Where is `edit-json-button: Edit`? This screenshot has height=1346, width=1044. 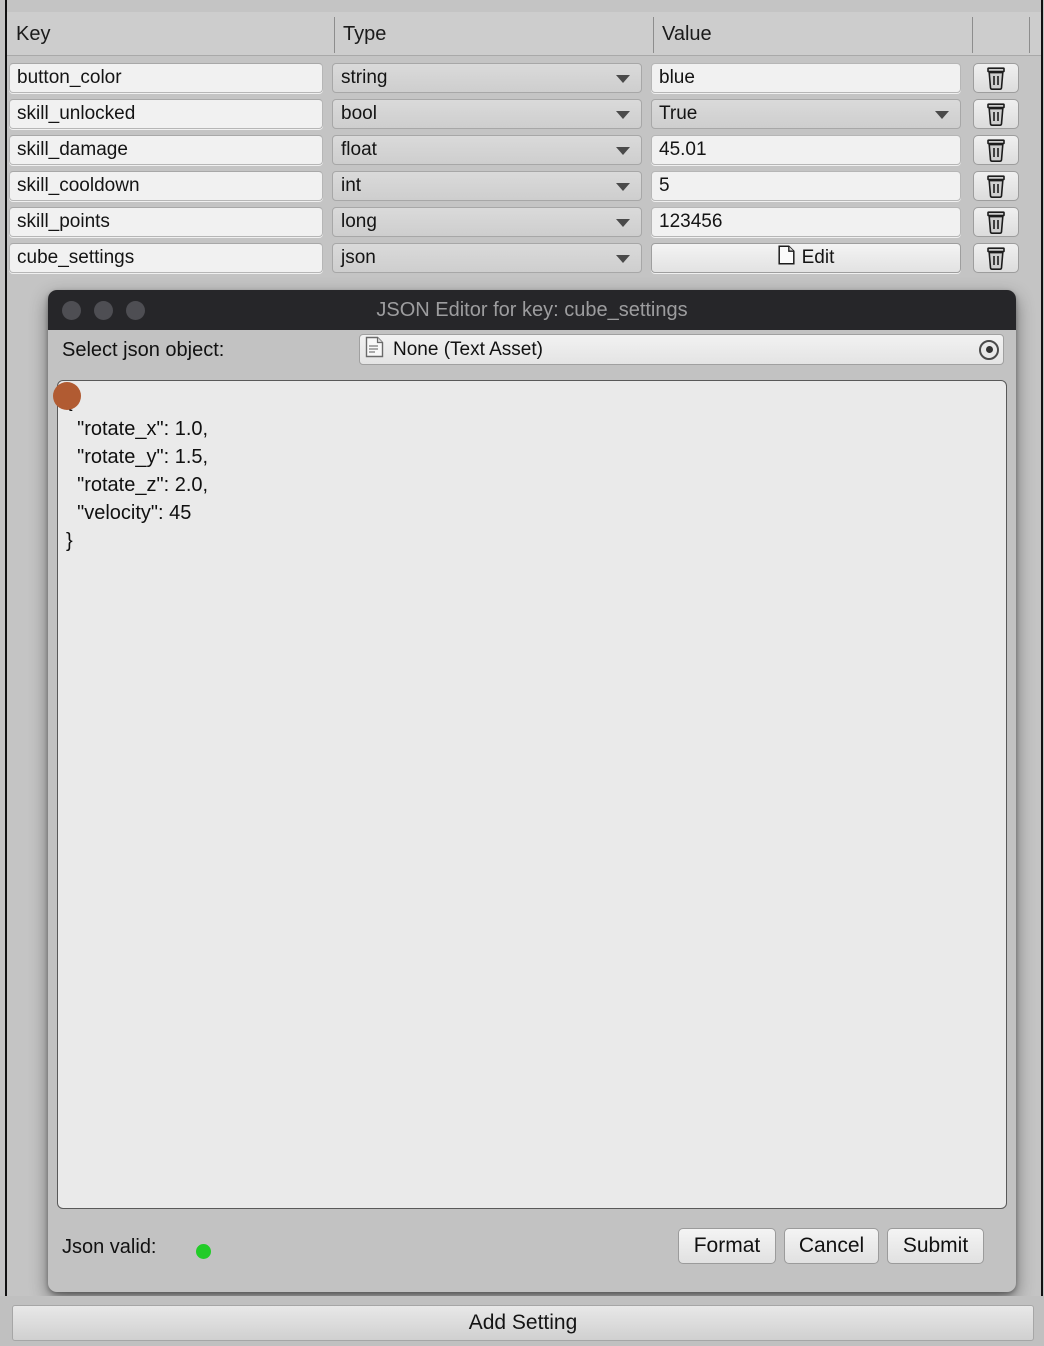
edit-json-button: Edit is located at coordinates (806, 258).